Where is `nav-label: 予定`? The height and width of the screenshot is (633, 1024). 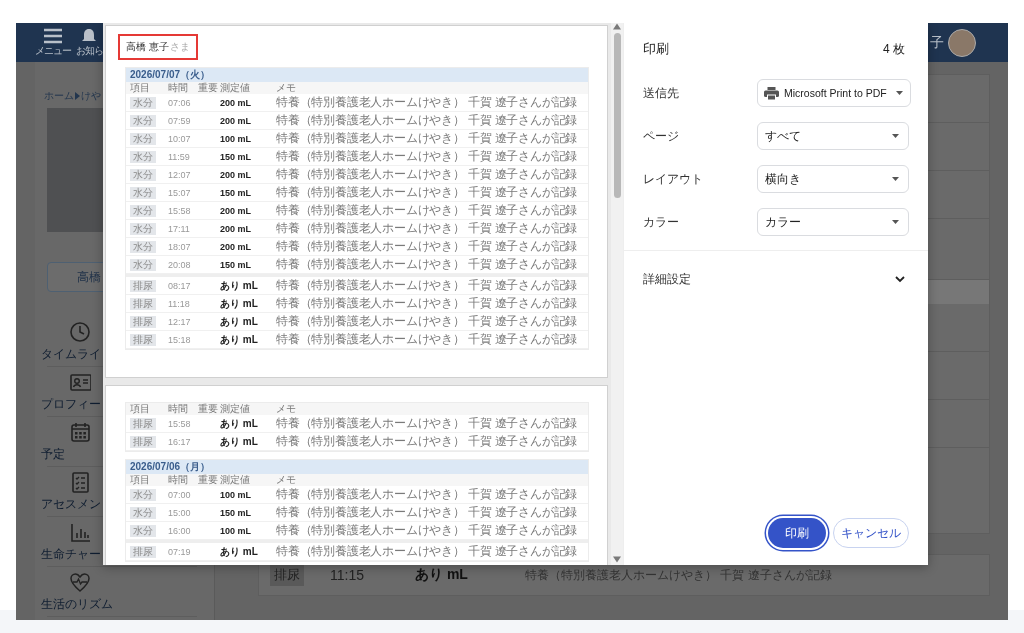
nav-label: 予定 is located at coordinates (53, 454).